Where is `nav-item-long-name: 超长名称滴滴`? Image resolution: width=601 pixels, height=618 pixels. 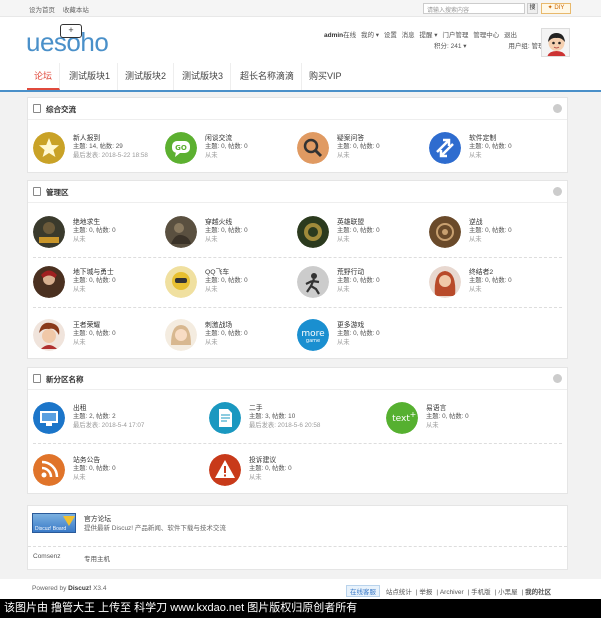
nav-item-long-name: 超长名称滴滴 is located at coordinates (268, 76).